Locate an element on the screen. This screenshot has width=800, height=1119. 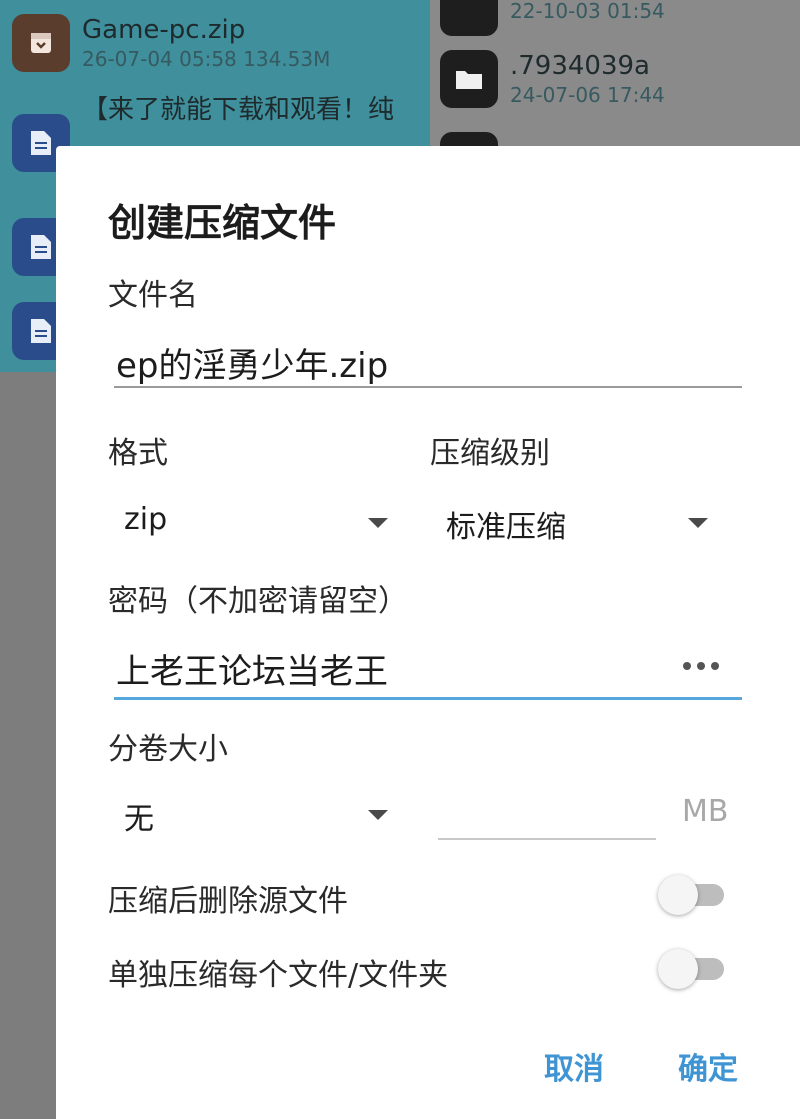
delete-source-toggle is located at coordinates (691, 895).